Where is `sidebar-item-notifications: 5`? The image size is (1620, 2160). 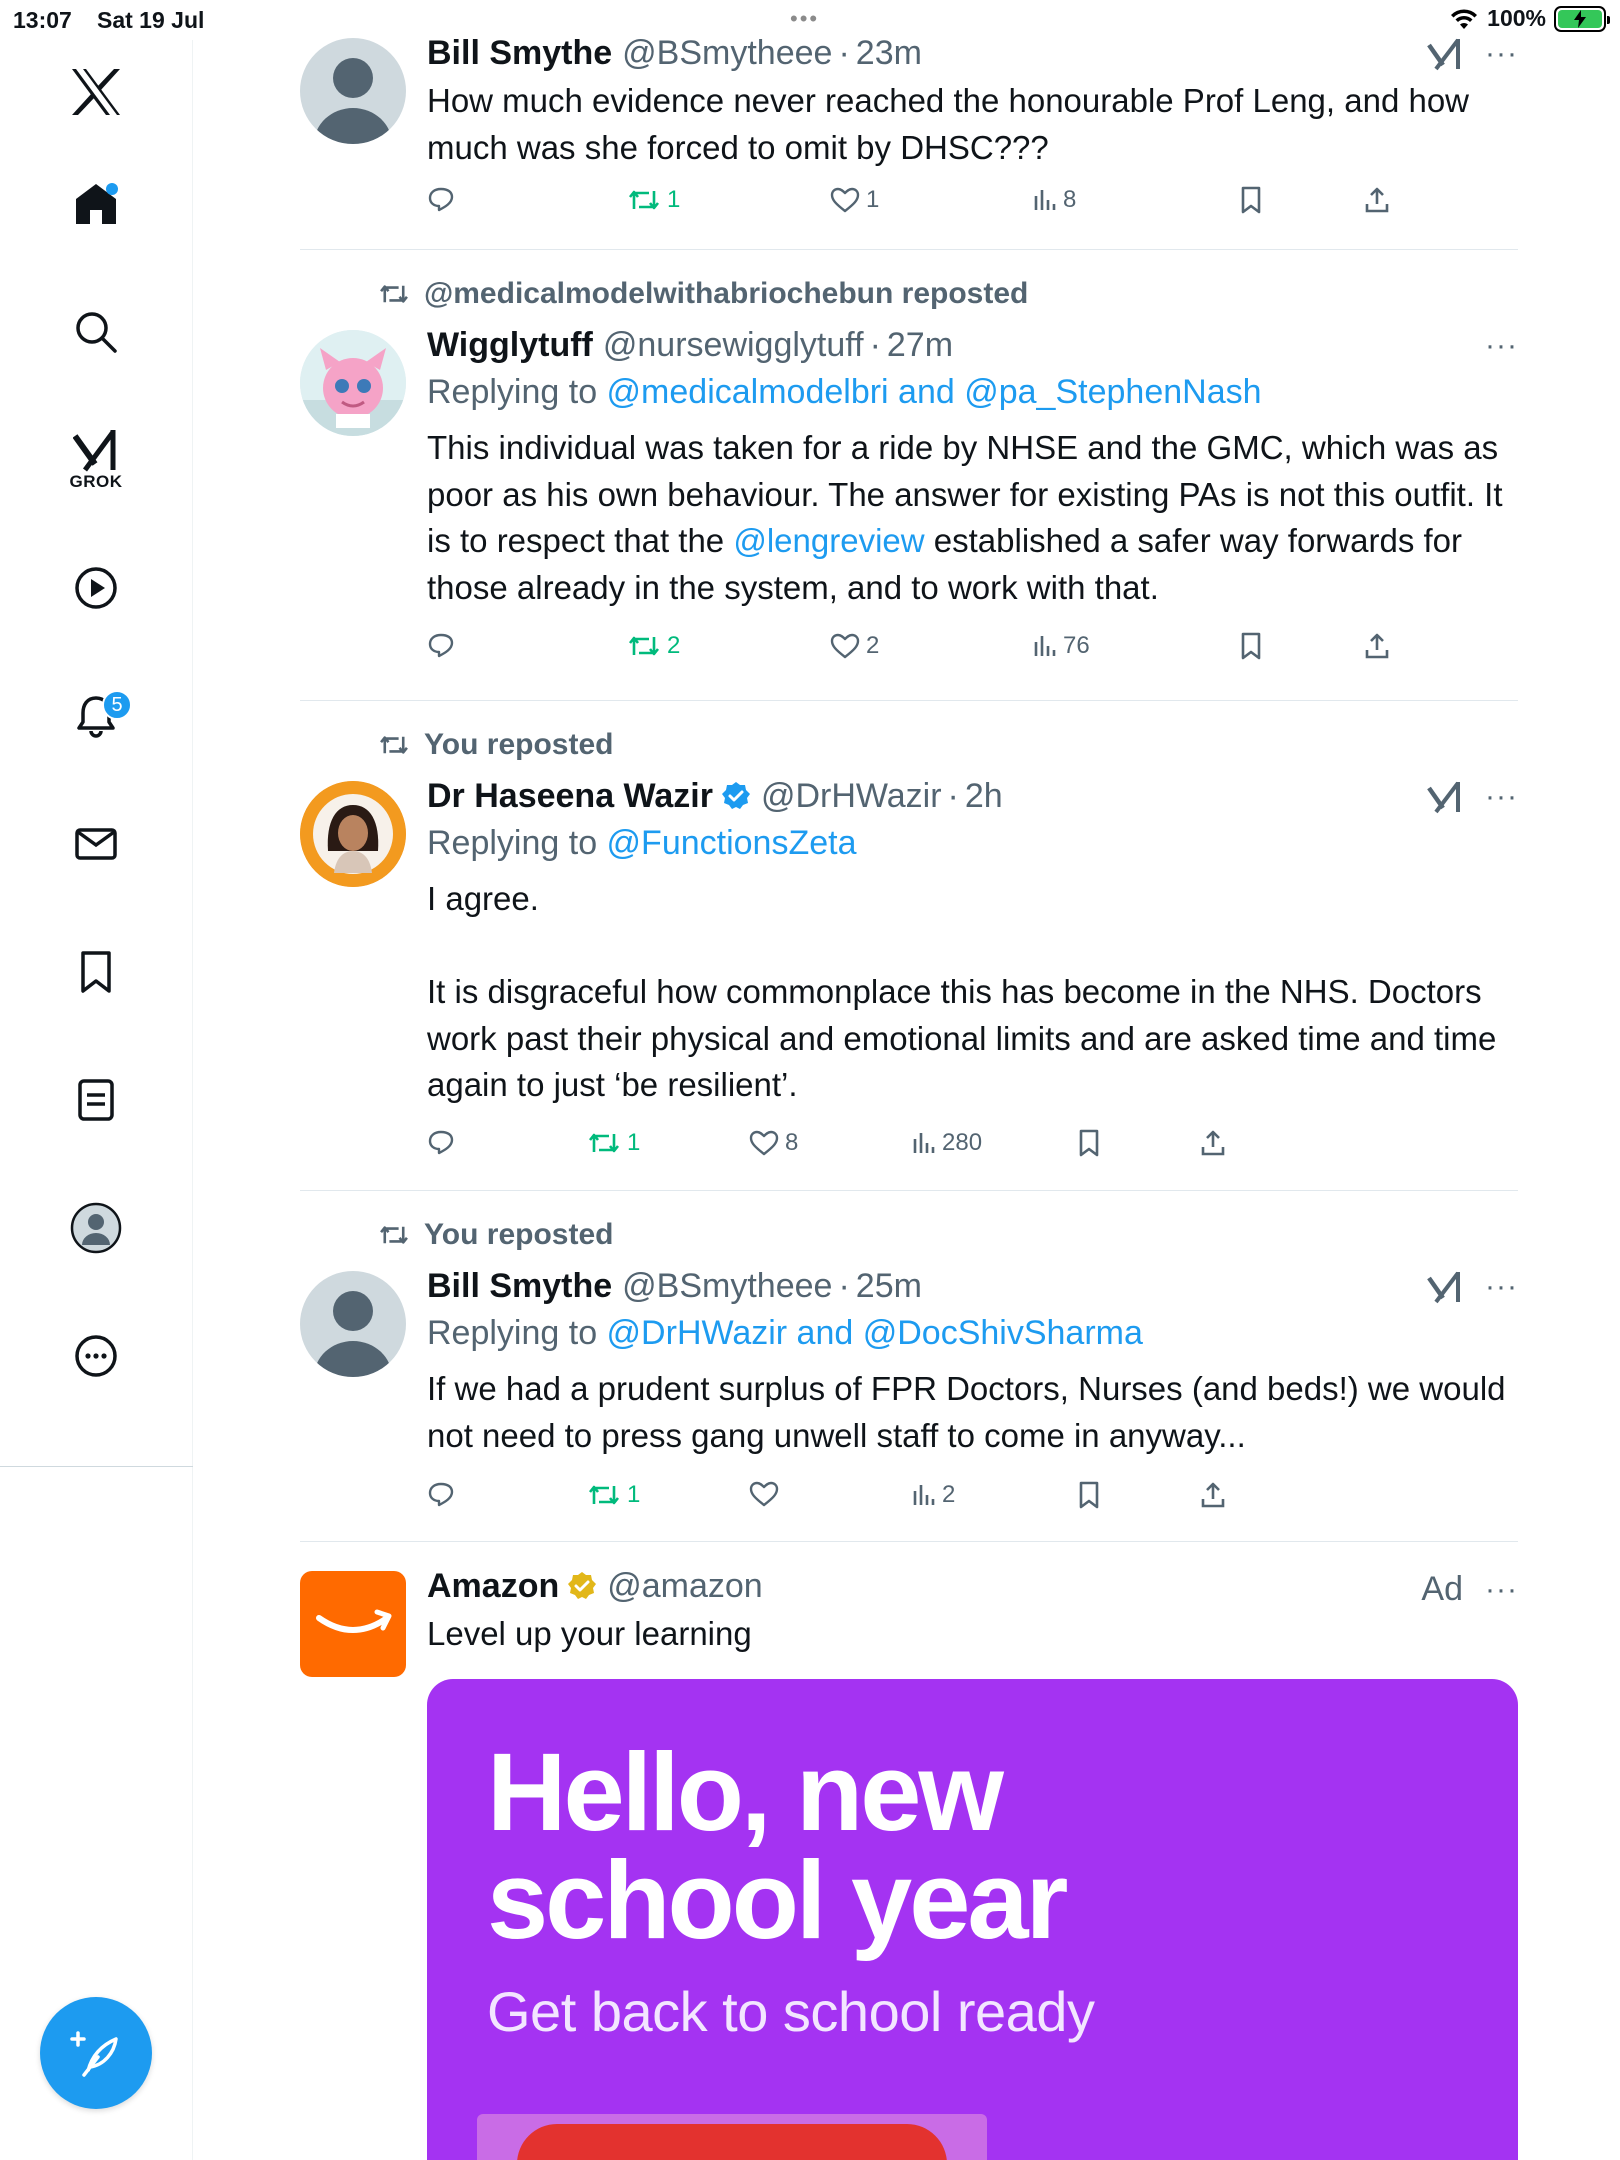 sidebar-item-notifications: 5 is located at coordinates (96, 716).